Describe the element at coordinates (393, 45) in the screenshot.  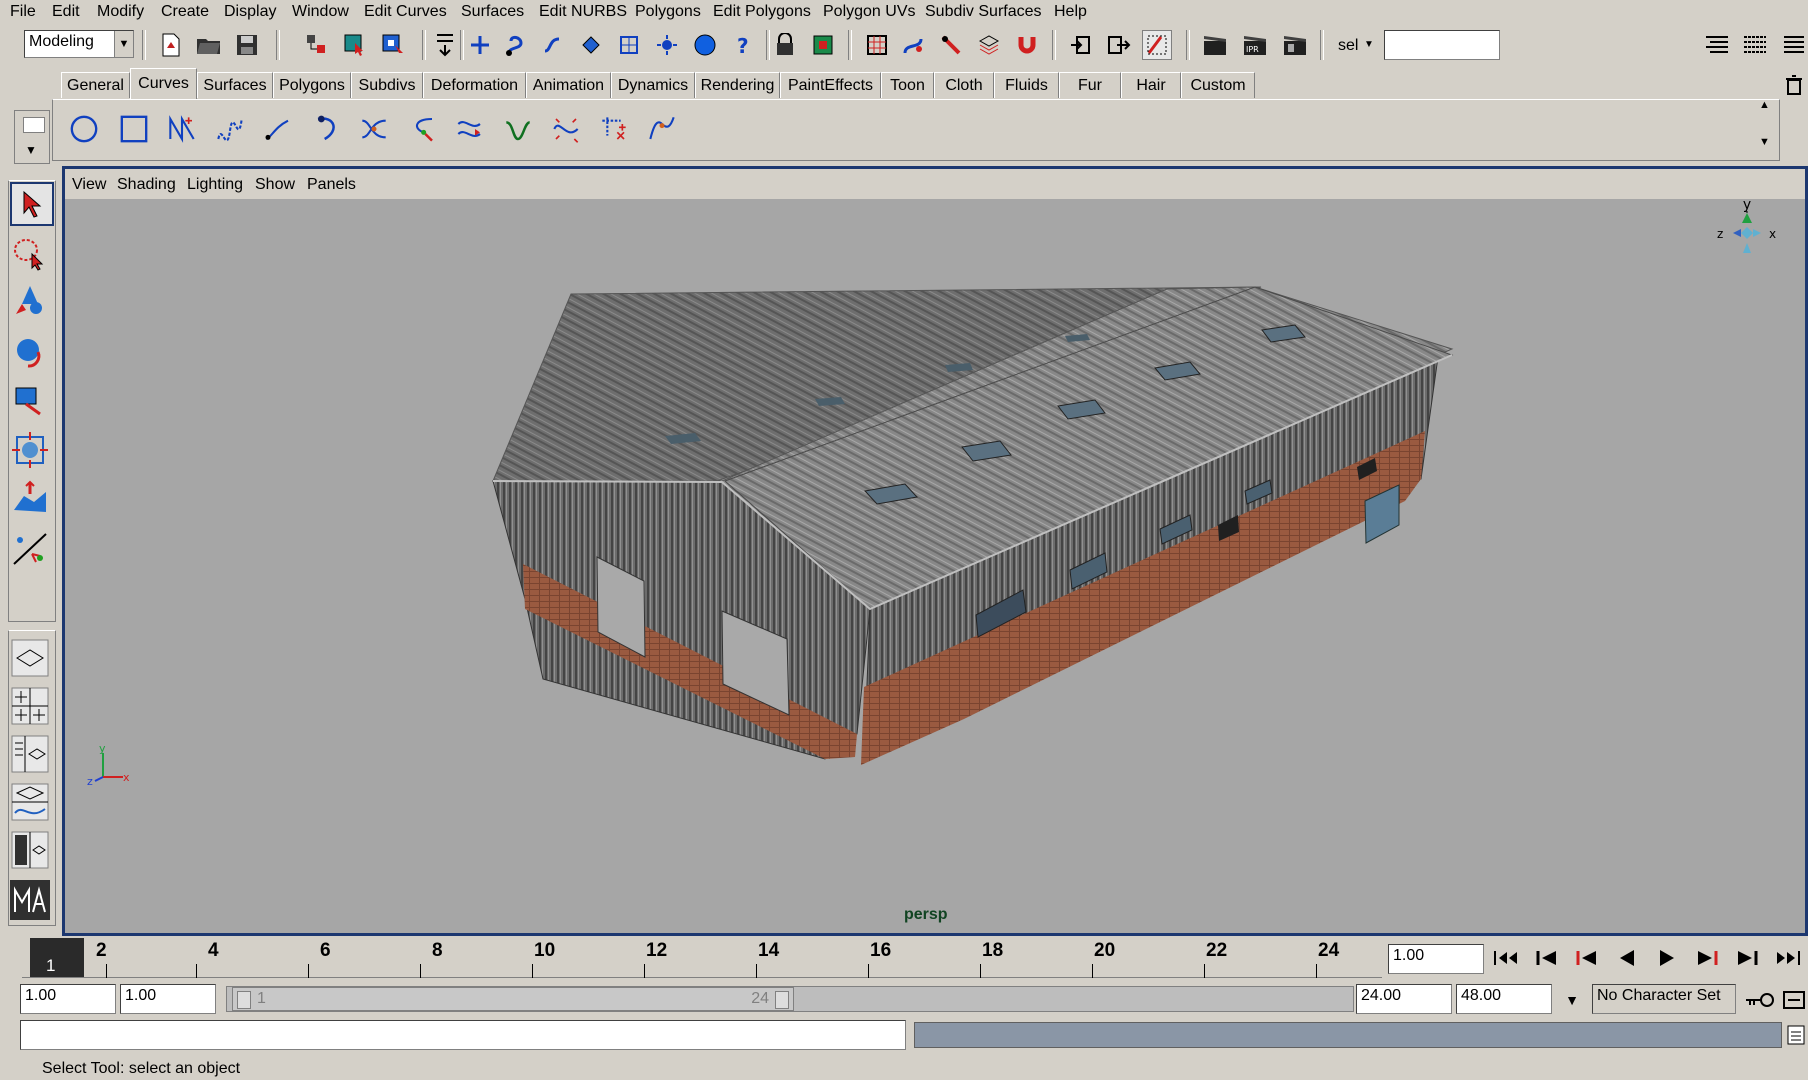
I see `select-component-icon` at that location.